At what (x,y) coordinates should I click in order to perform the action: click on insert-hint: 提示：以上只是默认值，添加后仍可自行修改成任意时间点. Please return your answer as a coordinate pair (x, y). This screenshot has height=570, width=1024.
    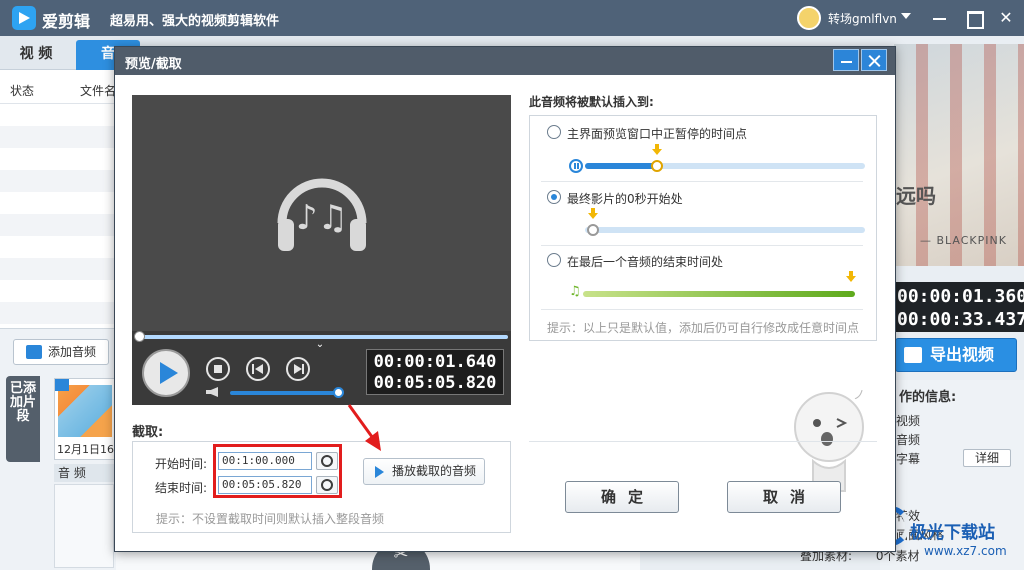
    Looking at the image, I should click on (703, 328).